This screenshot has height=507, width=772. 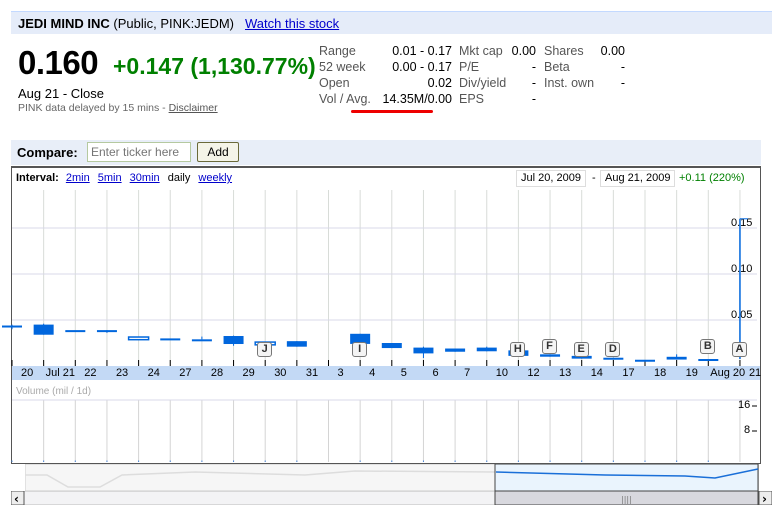 What do you see at coordinates (372, 373) in the screenshot?
I see `date-label: 4` at bounding box center [372, 373].